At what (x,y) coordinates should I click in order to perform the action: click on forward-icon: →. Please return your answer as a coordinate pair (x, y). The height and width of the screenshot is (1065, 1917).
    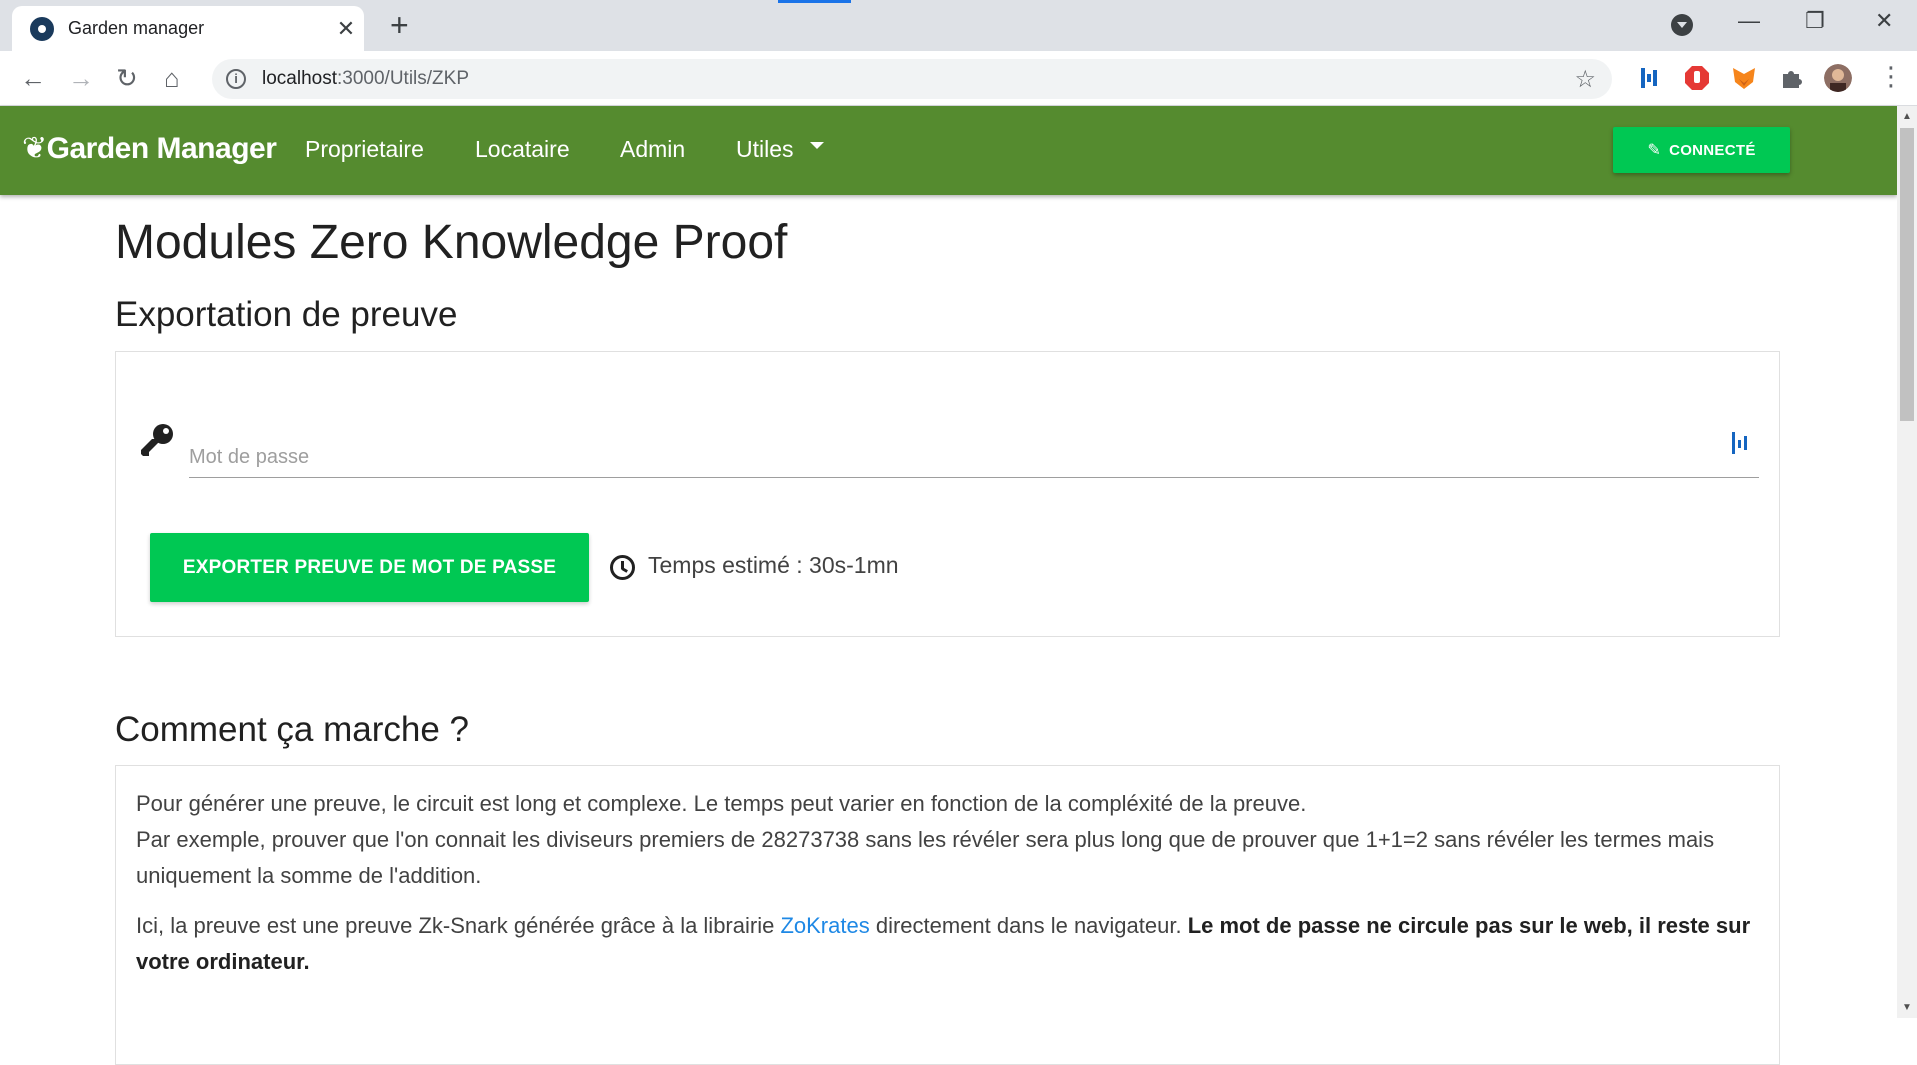
    Looking at the image, I should click on (81, 78).